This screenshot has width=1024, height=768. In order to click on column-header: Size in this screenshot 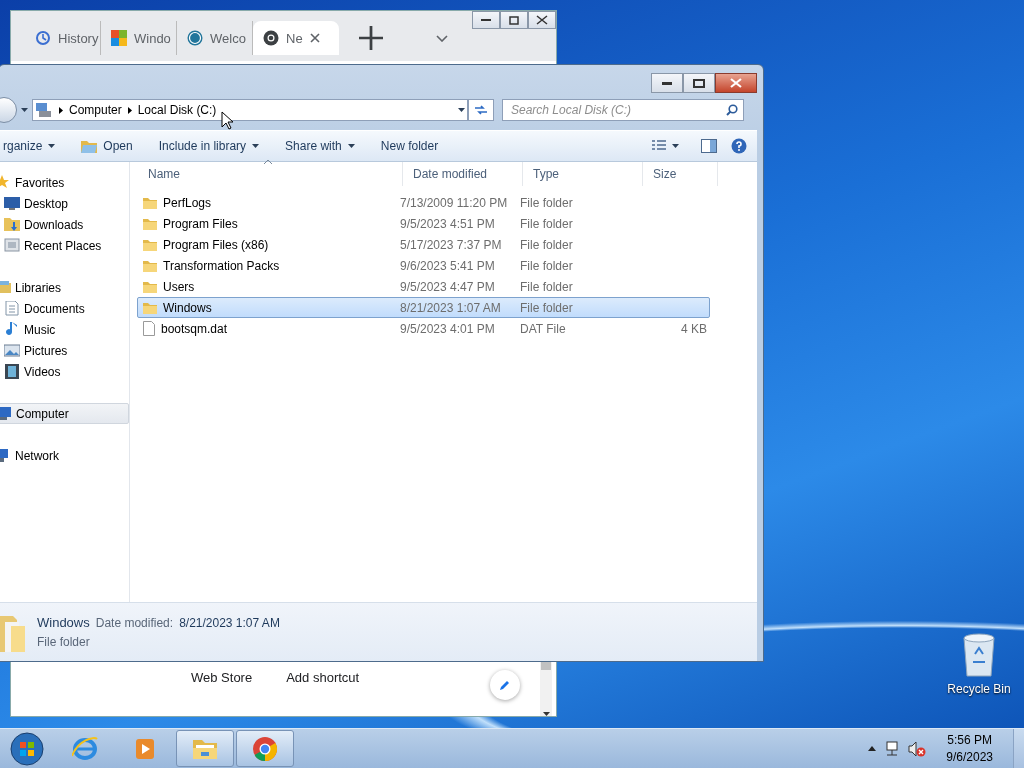, I will do `click(680, 174)`.